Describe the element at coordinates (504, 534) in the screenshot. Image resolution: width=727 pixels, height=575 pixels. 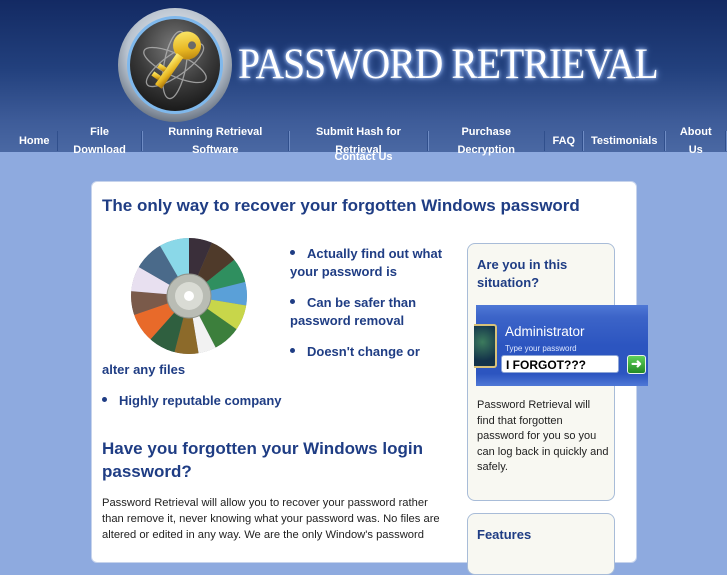
I see `sidebar-box-title: Features` at that location.